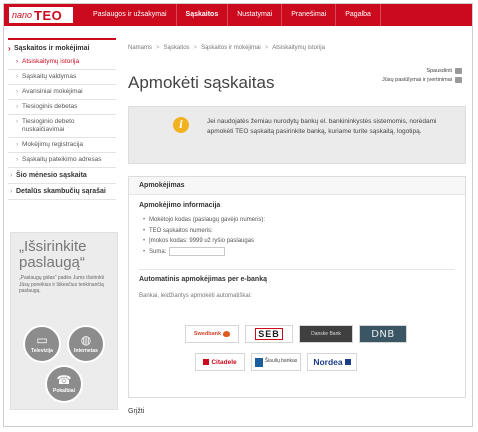 Image resolution: width=478 pixels, height=432 pixels. Describe the element at coordinates (224, 362) in the screenshot. I see `bank-citadele-label: Citadele` at that location.